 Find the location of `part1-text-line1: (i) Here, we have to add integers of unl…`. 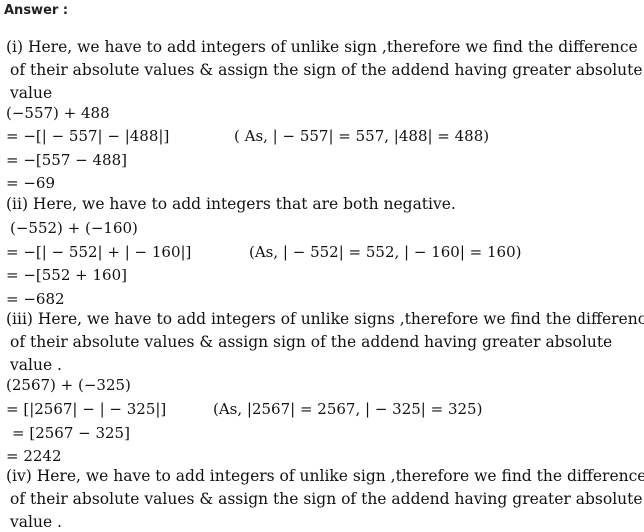

part1-text-line1: (i) Here, we have to add integers of unl… is located at coordinates (322, 47).